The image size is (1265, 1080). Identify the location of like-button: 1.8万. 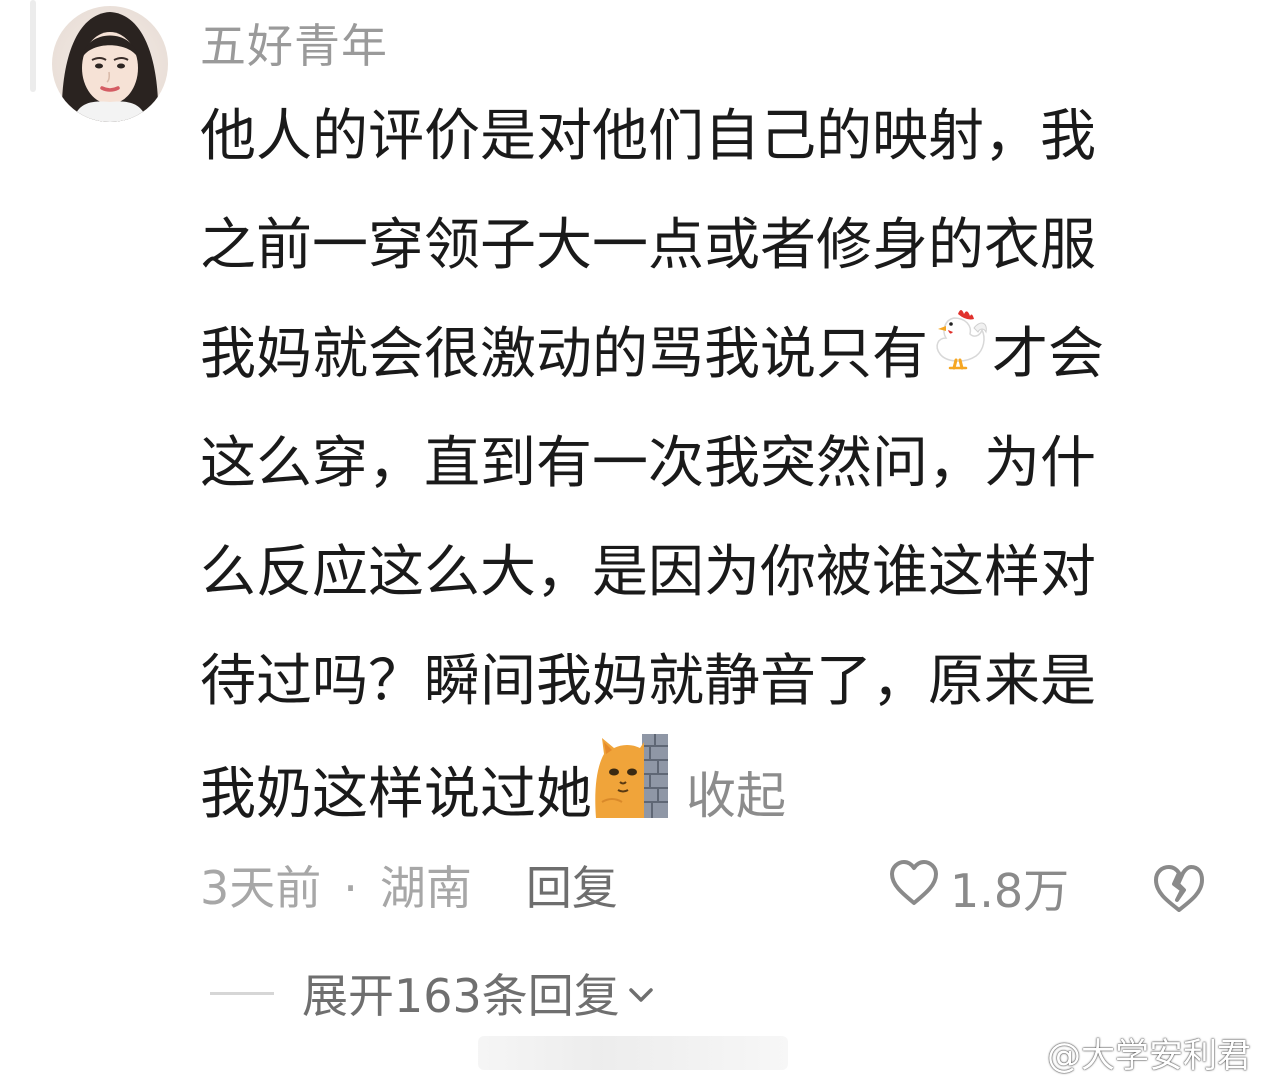
(978, 888).